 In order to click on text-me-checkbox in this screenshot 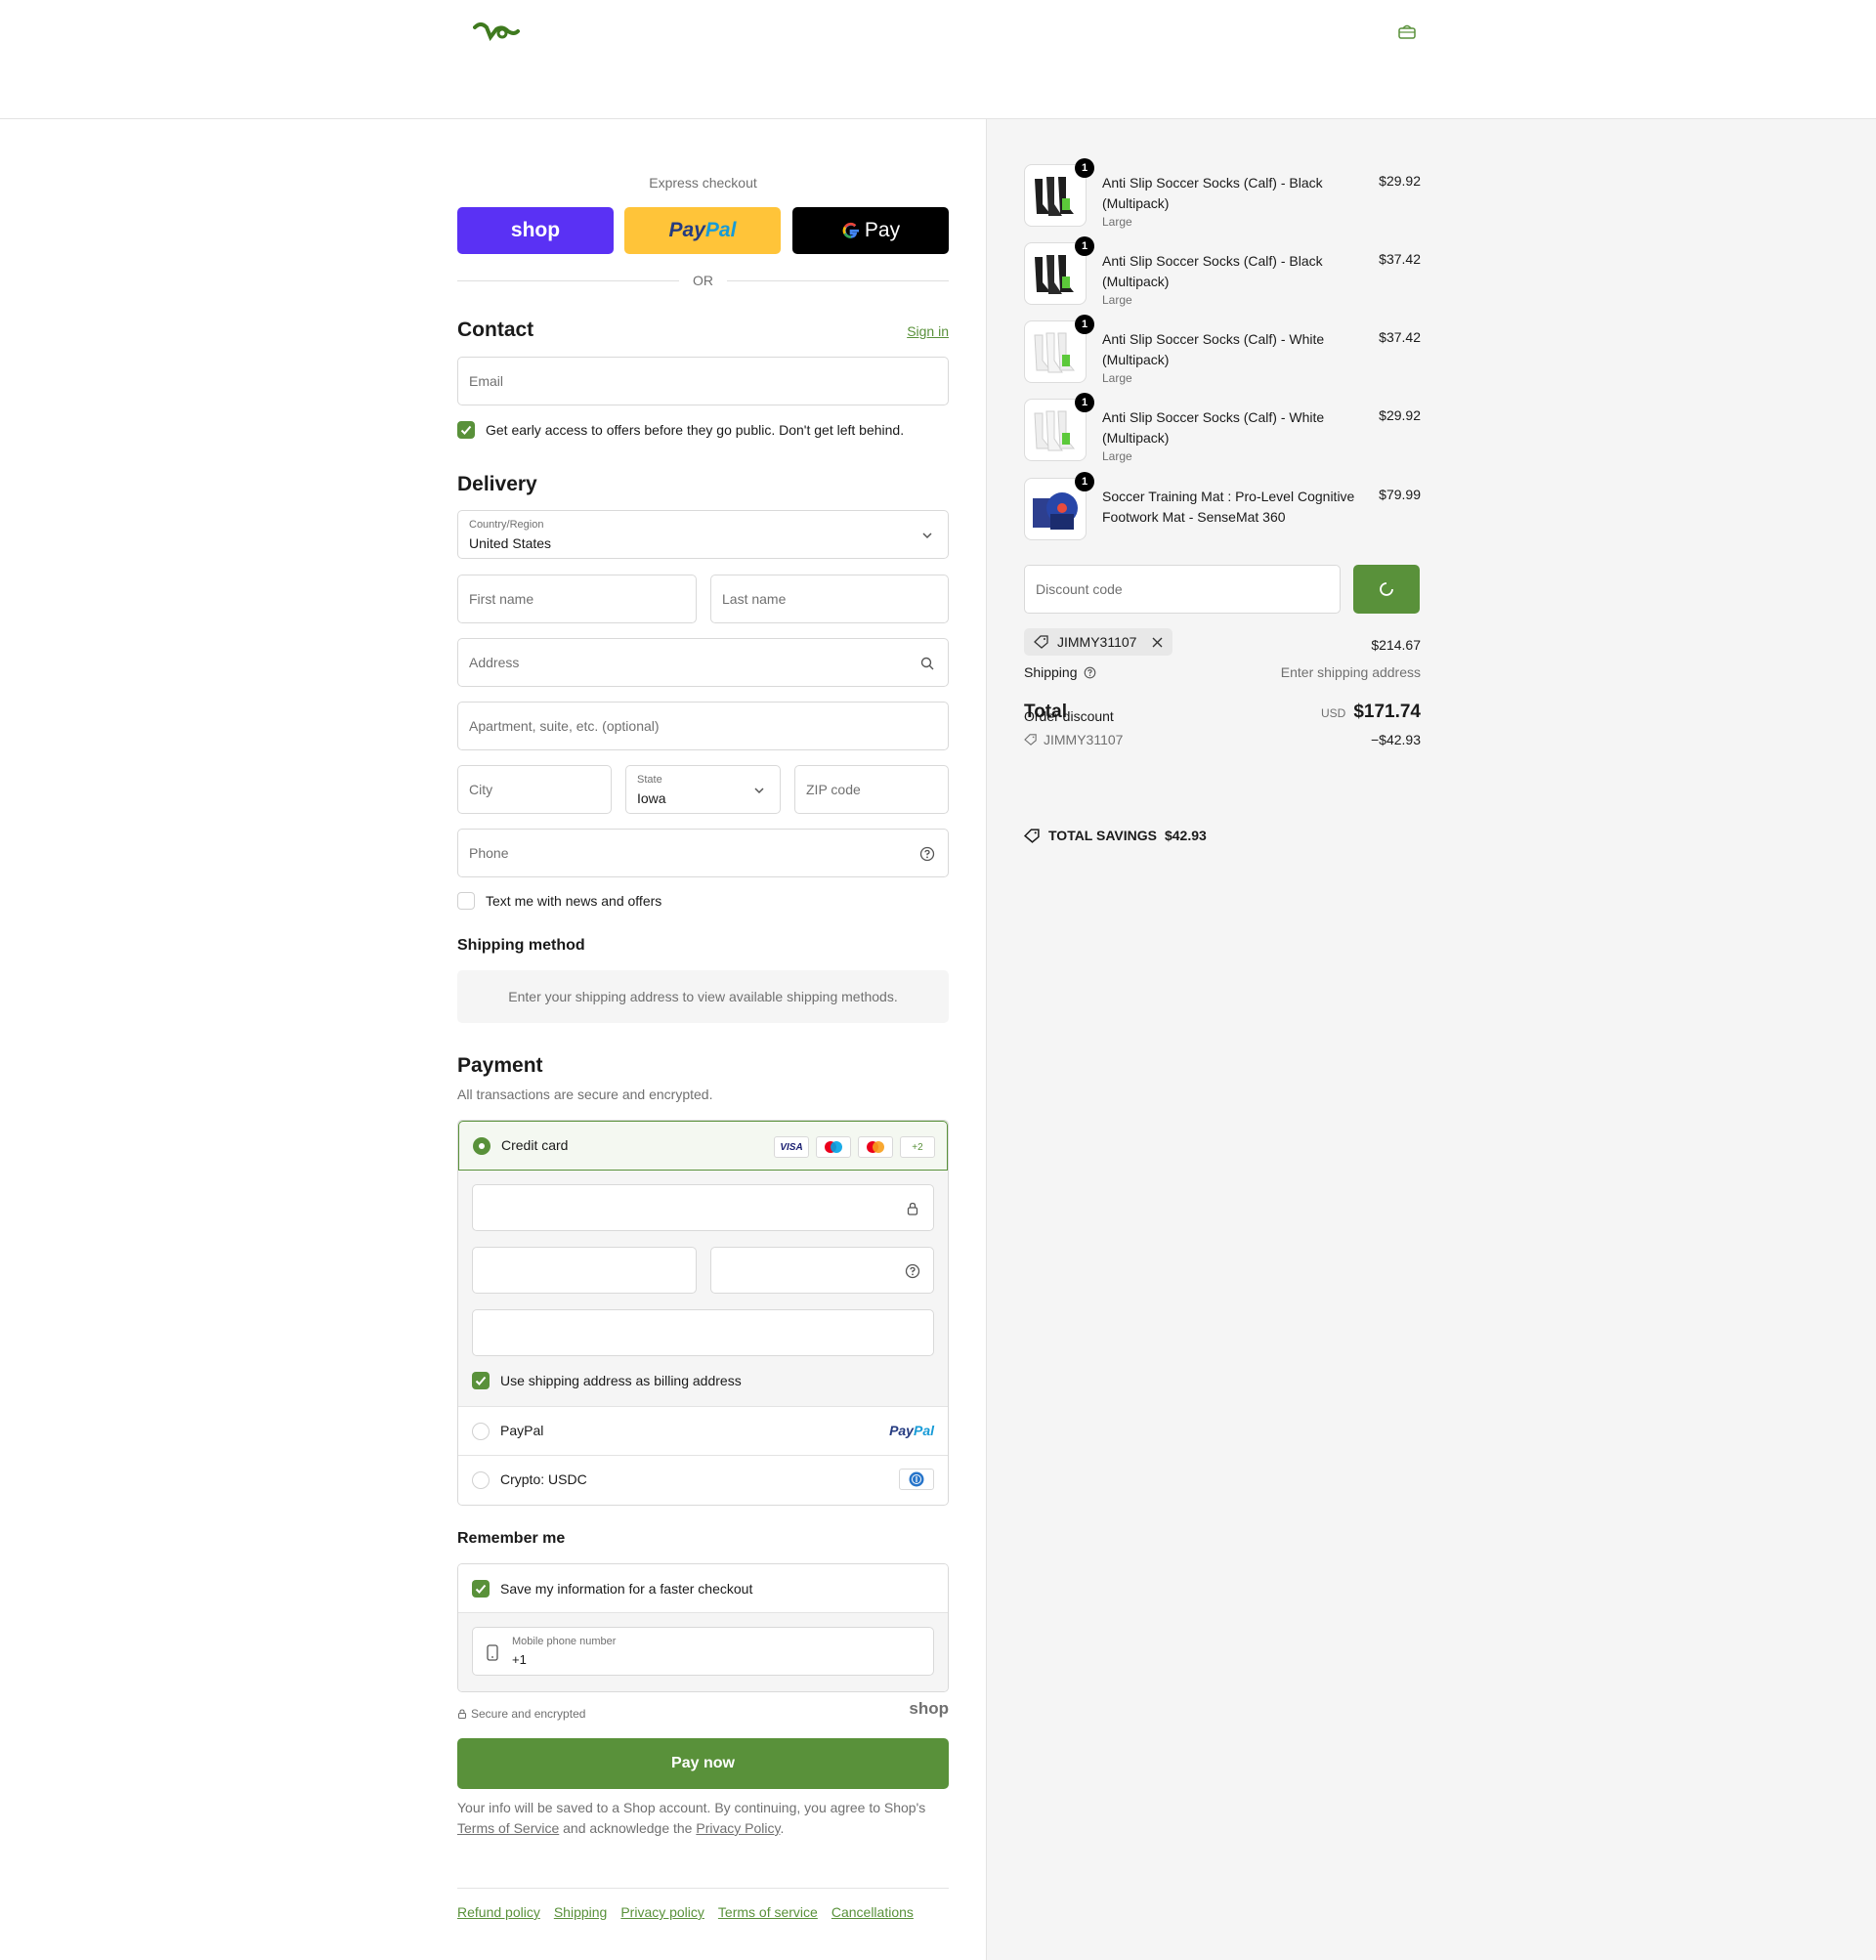, I will do `click(466, 901)`.